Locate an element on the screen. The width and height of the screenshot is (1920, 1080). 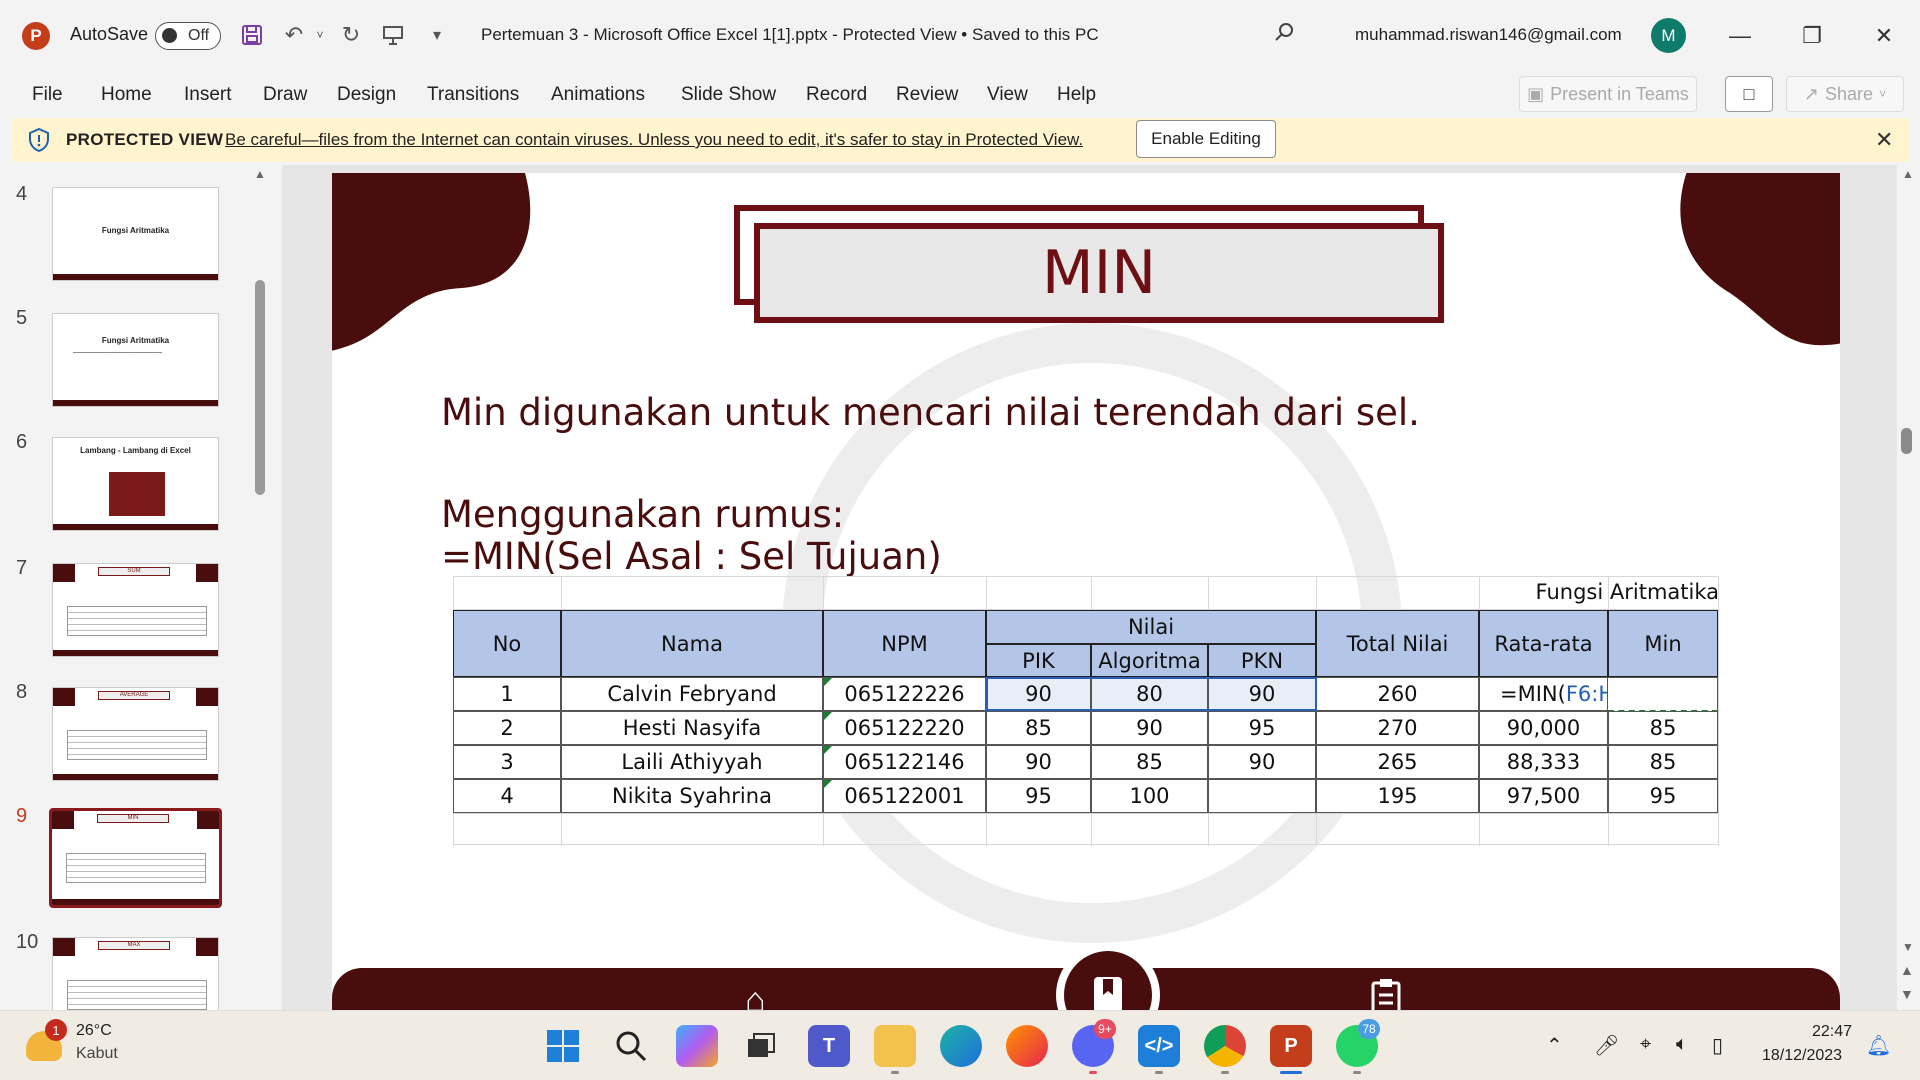
cell-formula: =MIN(F6:H6) is located at coordinates (1557, 694).